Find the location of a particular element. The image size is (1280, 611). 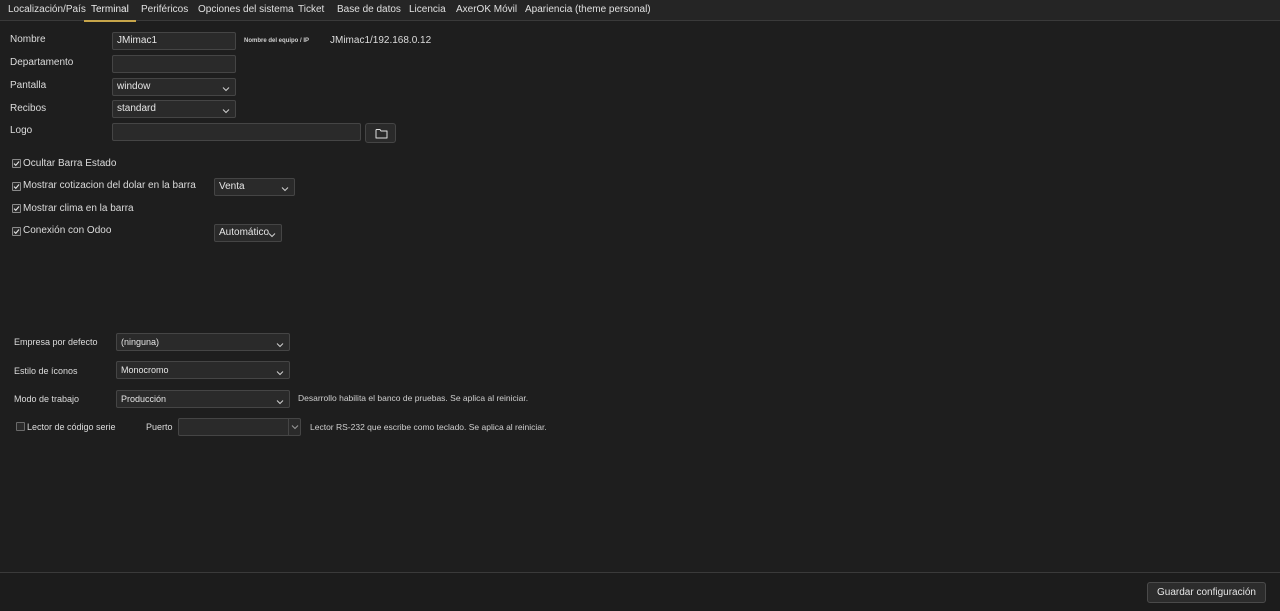

modo-label: Modo de trabajo is located at coordinates (47, 399).